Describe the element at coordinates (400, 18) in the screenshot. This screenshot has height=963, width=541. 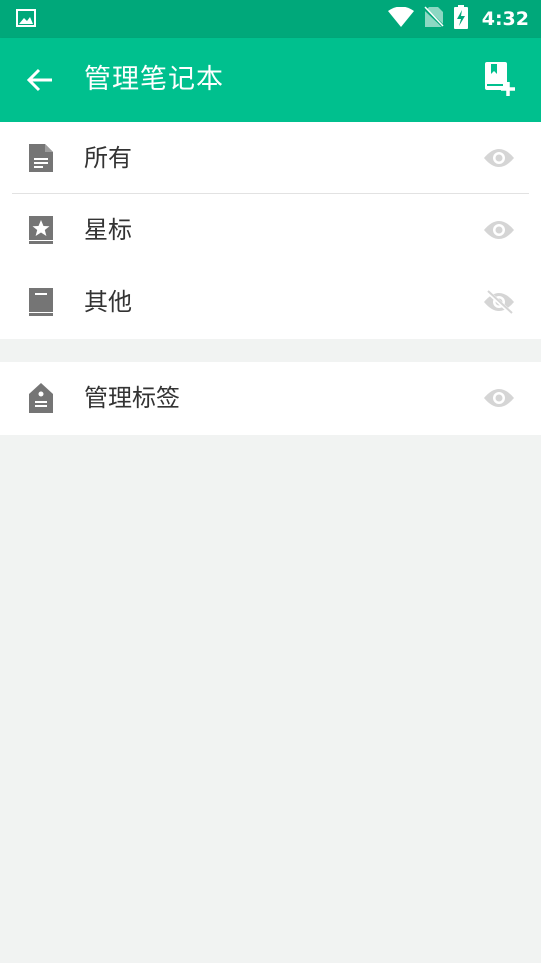
I see `wifi-icon` at that location.